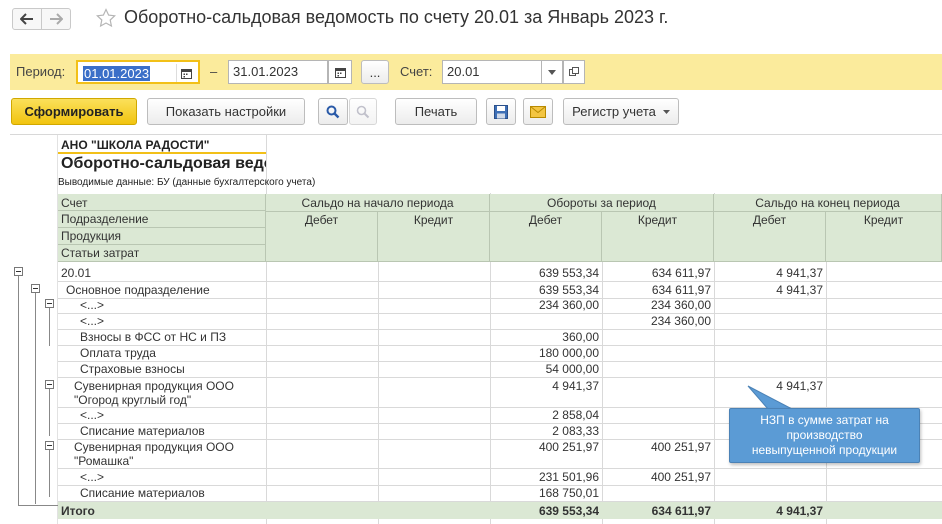 The height and width of the screenshot is (524, 942). What do you see at coordinates (568, 305) in the screenshot?
I see `row-value-t-d: 234 360,00` at bounding box center [568, 305].